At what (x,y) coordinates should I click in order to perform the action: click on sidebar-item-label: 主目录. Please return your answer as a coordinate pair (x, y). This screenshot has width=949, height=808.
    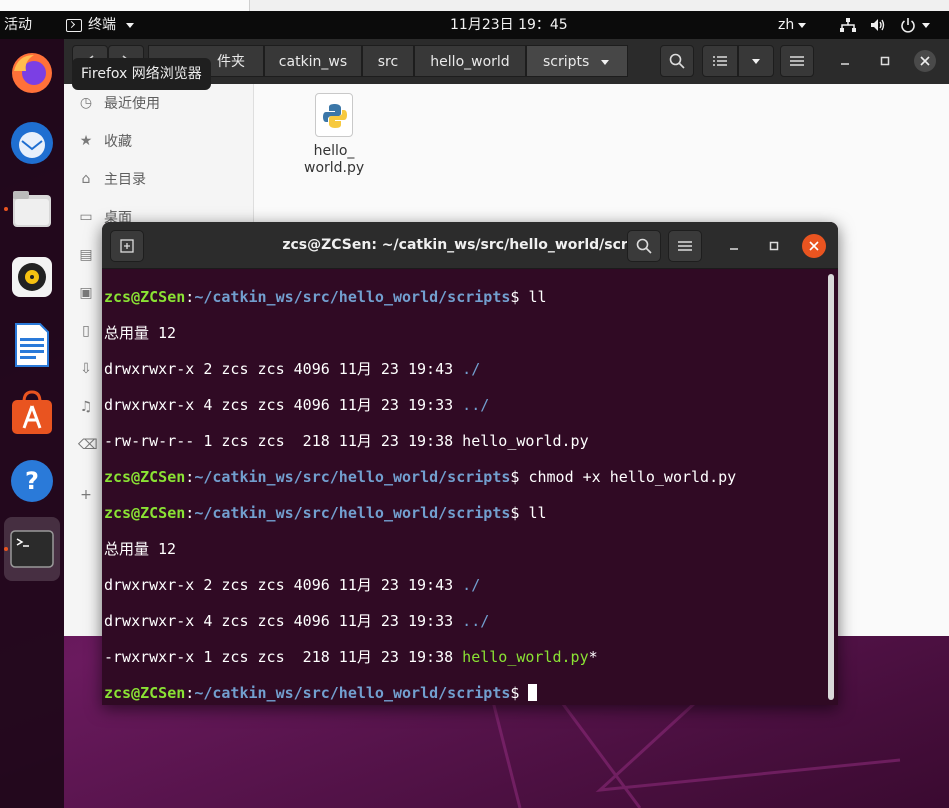
    Looking at the image, I should click on (125, 180).